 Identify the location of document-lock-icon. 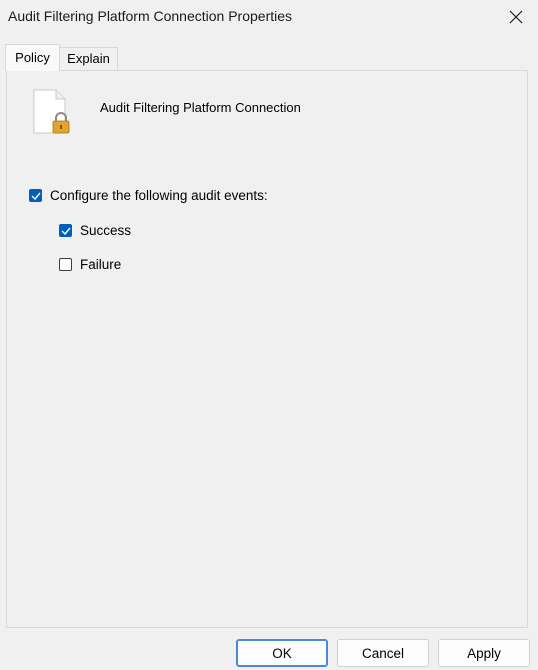
(51, 111).